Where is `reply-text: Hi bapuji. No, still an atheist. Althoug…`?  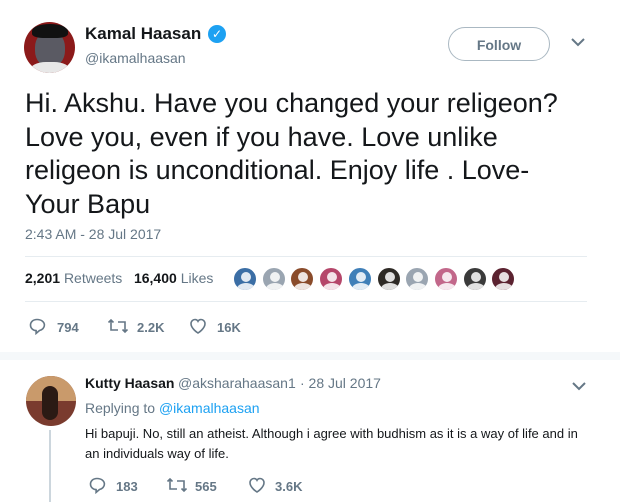 reply-text: Hi bapuji. No, still an atheist. Althoug… is located at coordinates (331, 443).